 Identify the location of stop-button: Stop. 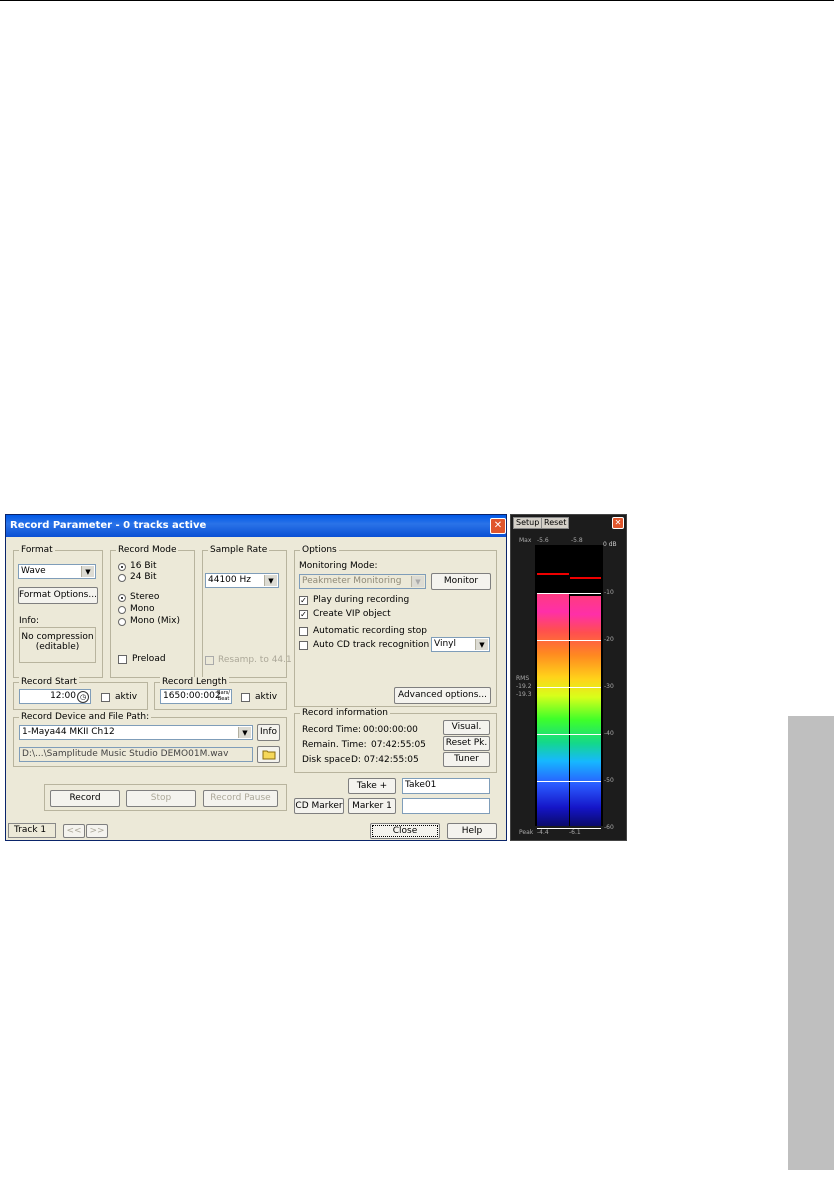
(161, 798).